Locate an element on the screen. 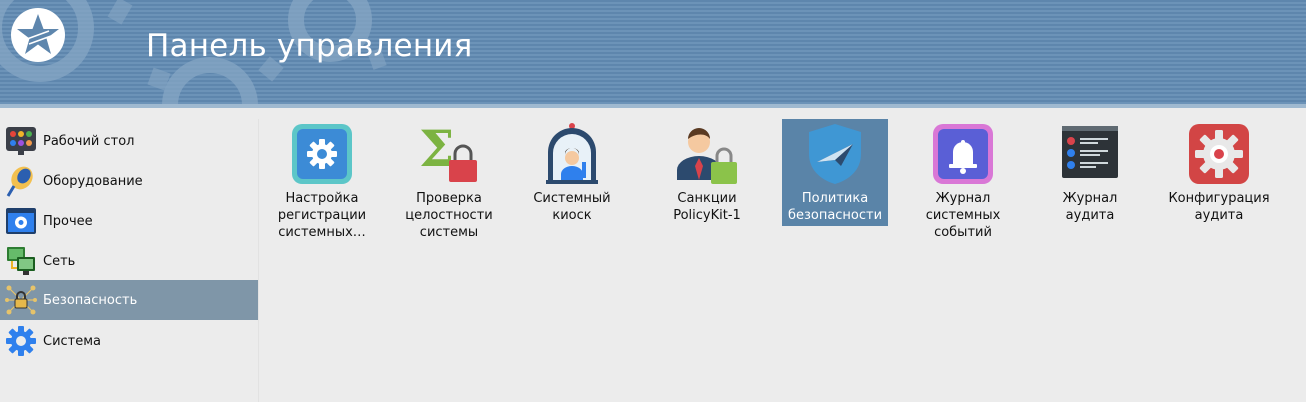  sidebar-item-label: Оборудование is located at coordinates (93, 181).